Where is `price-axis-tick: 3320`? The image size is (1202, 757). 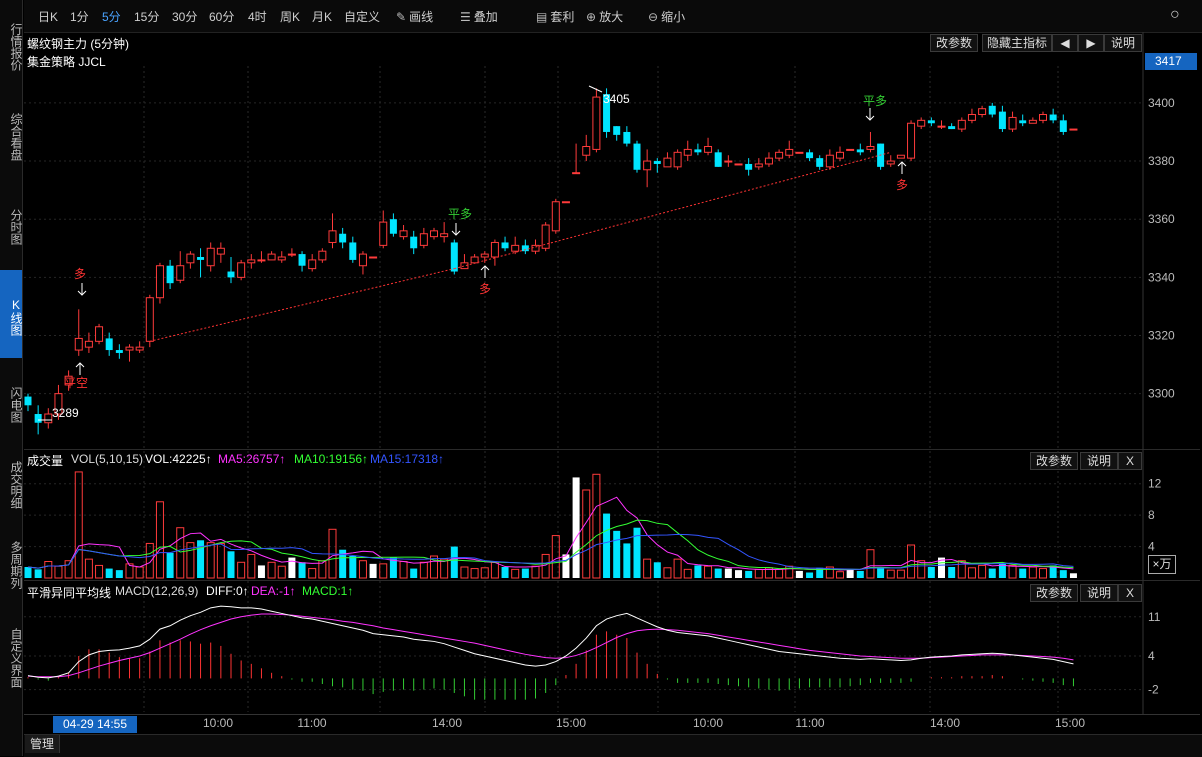
price-axis-tick: 3320 is located at coordinates (1161, 336).